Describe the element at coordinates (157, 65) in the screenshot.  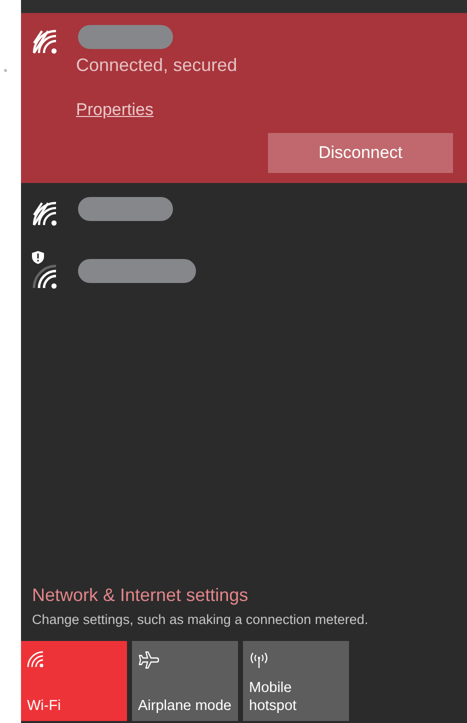
I see `connection-status: Connected, secured` at that location.